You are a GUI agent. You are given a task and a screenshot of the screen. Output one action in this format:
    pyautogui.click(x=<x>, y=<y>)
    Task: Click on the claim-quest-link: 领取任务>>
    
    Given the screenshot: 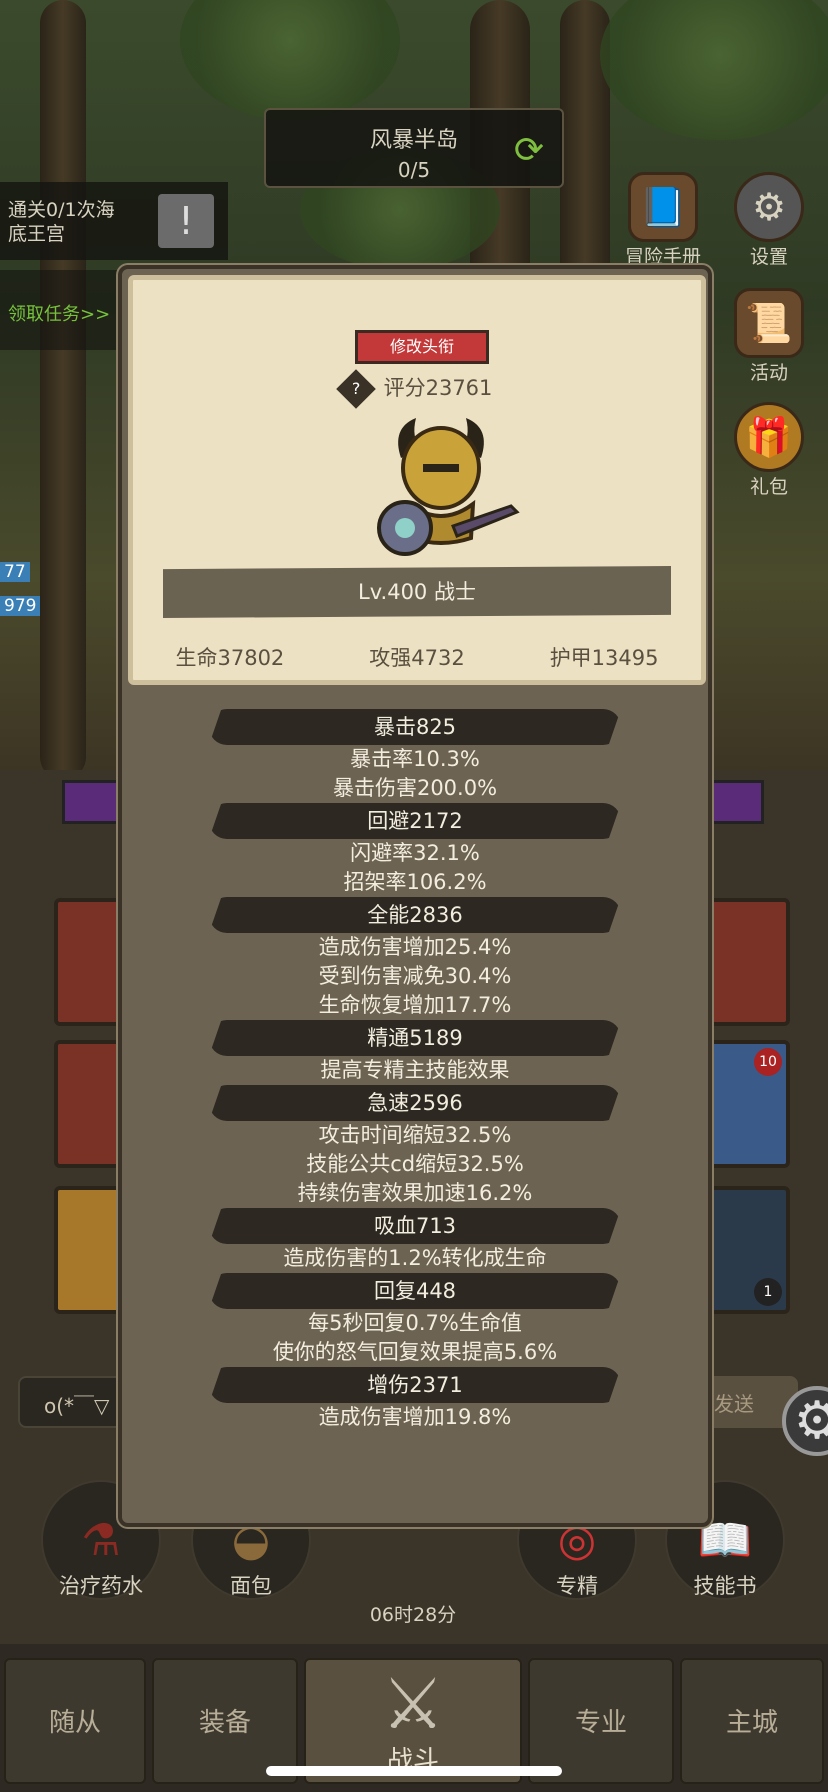 What is the action you would take?
    pyautogui.click(x=59, y=310)
    